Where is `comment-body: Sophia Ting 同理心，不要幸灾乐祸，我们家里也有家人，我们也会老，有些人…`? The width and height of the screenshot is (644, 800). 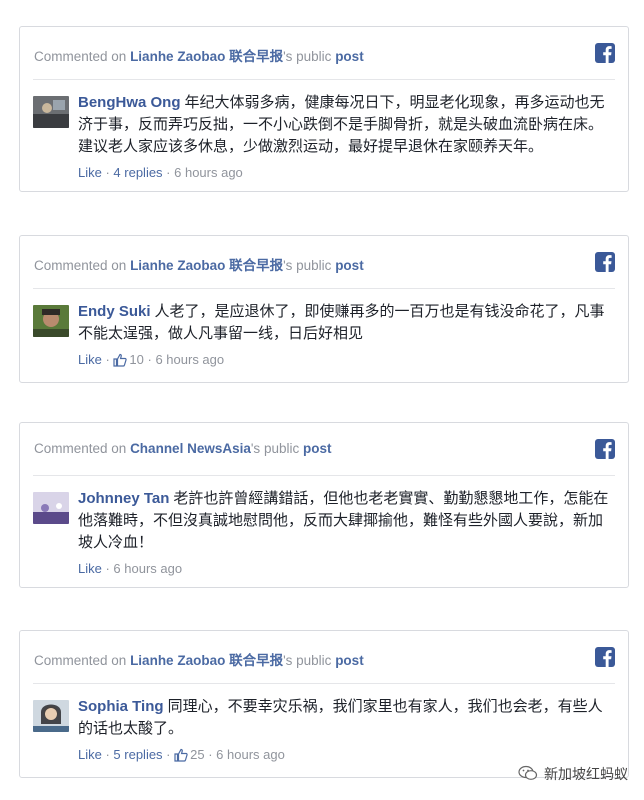
comment-body: Sophia Ting 同理心，不要幸灾乐祸，我们家里也有家人，我们也会老，有些人… is located at coordinates (346, 732).